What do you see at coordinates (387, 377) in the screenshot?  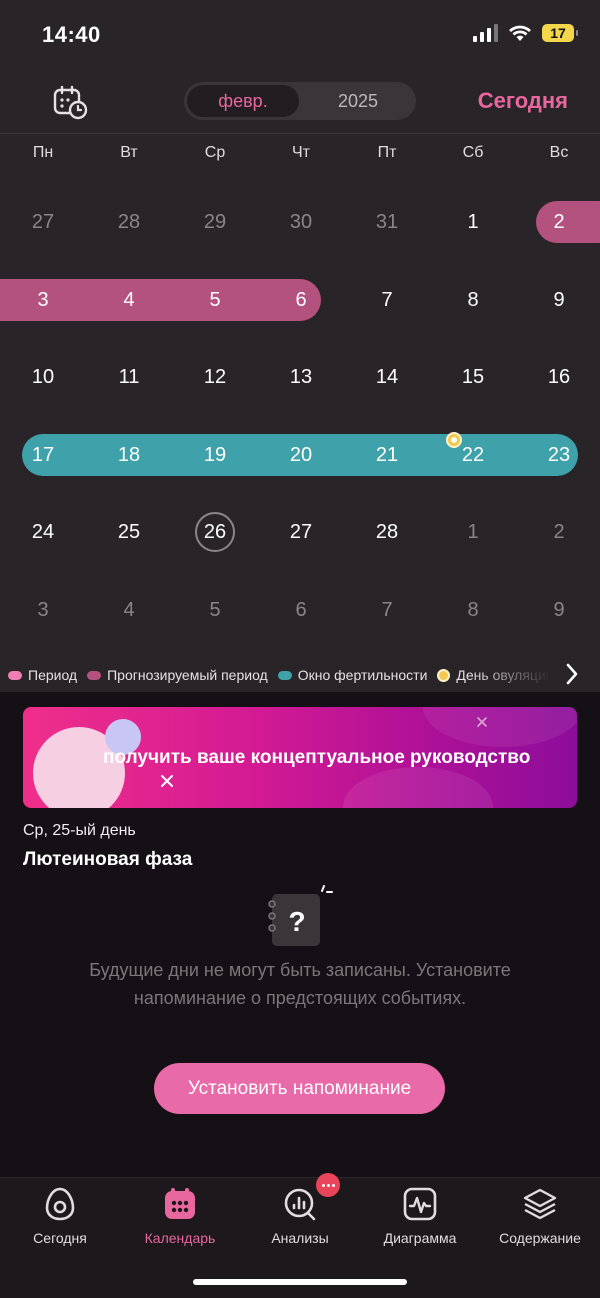 I see `calendar-day: 14` at bounding box center [387, 377].